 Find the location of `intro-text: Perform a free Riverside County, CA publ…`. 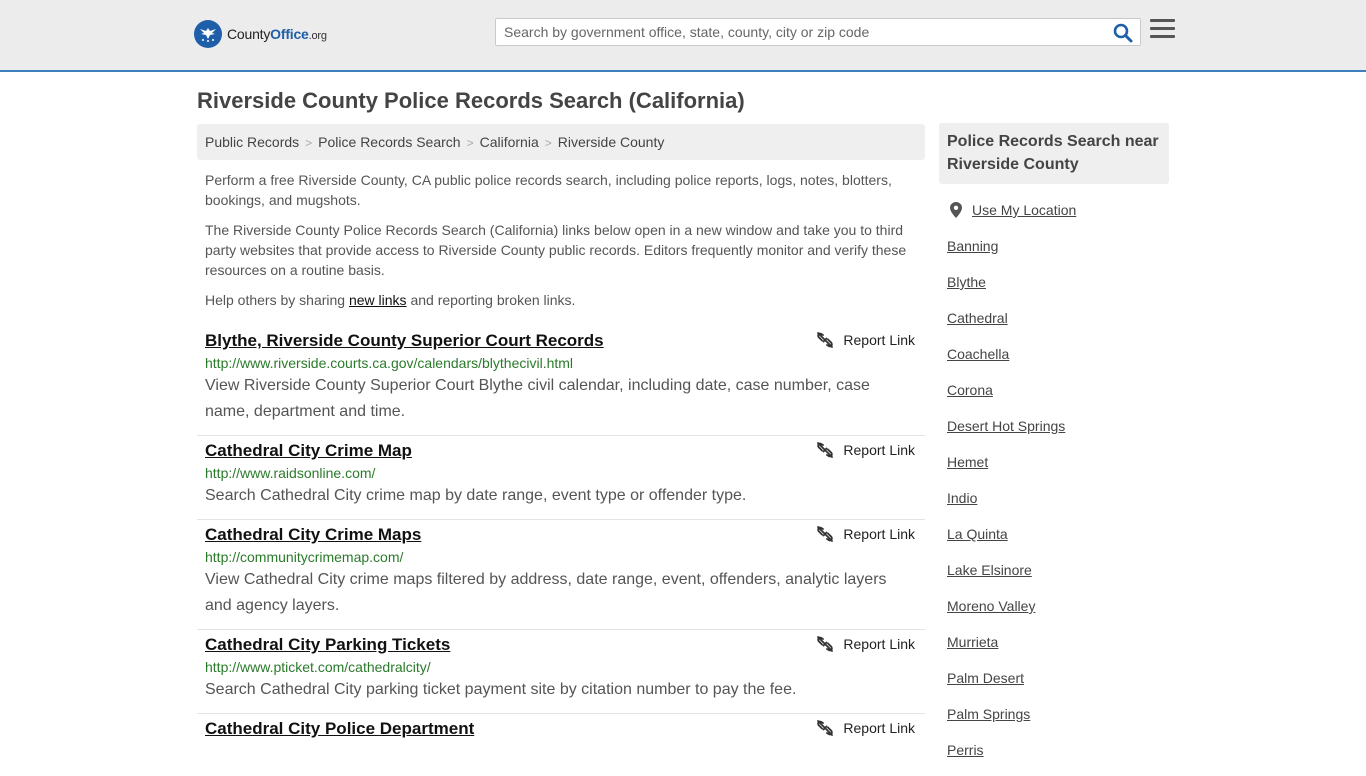

intro-text: Perform a free Riverside County, CA publ… is located at coordinates (561, 245).